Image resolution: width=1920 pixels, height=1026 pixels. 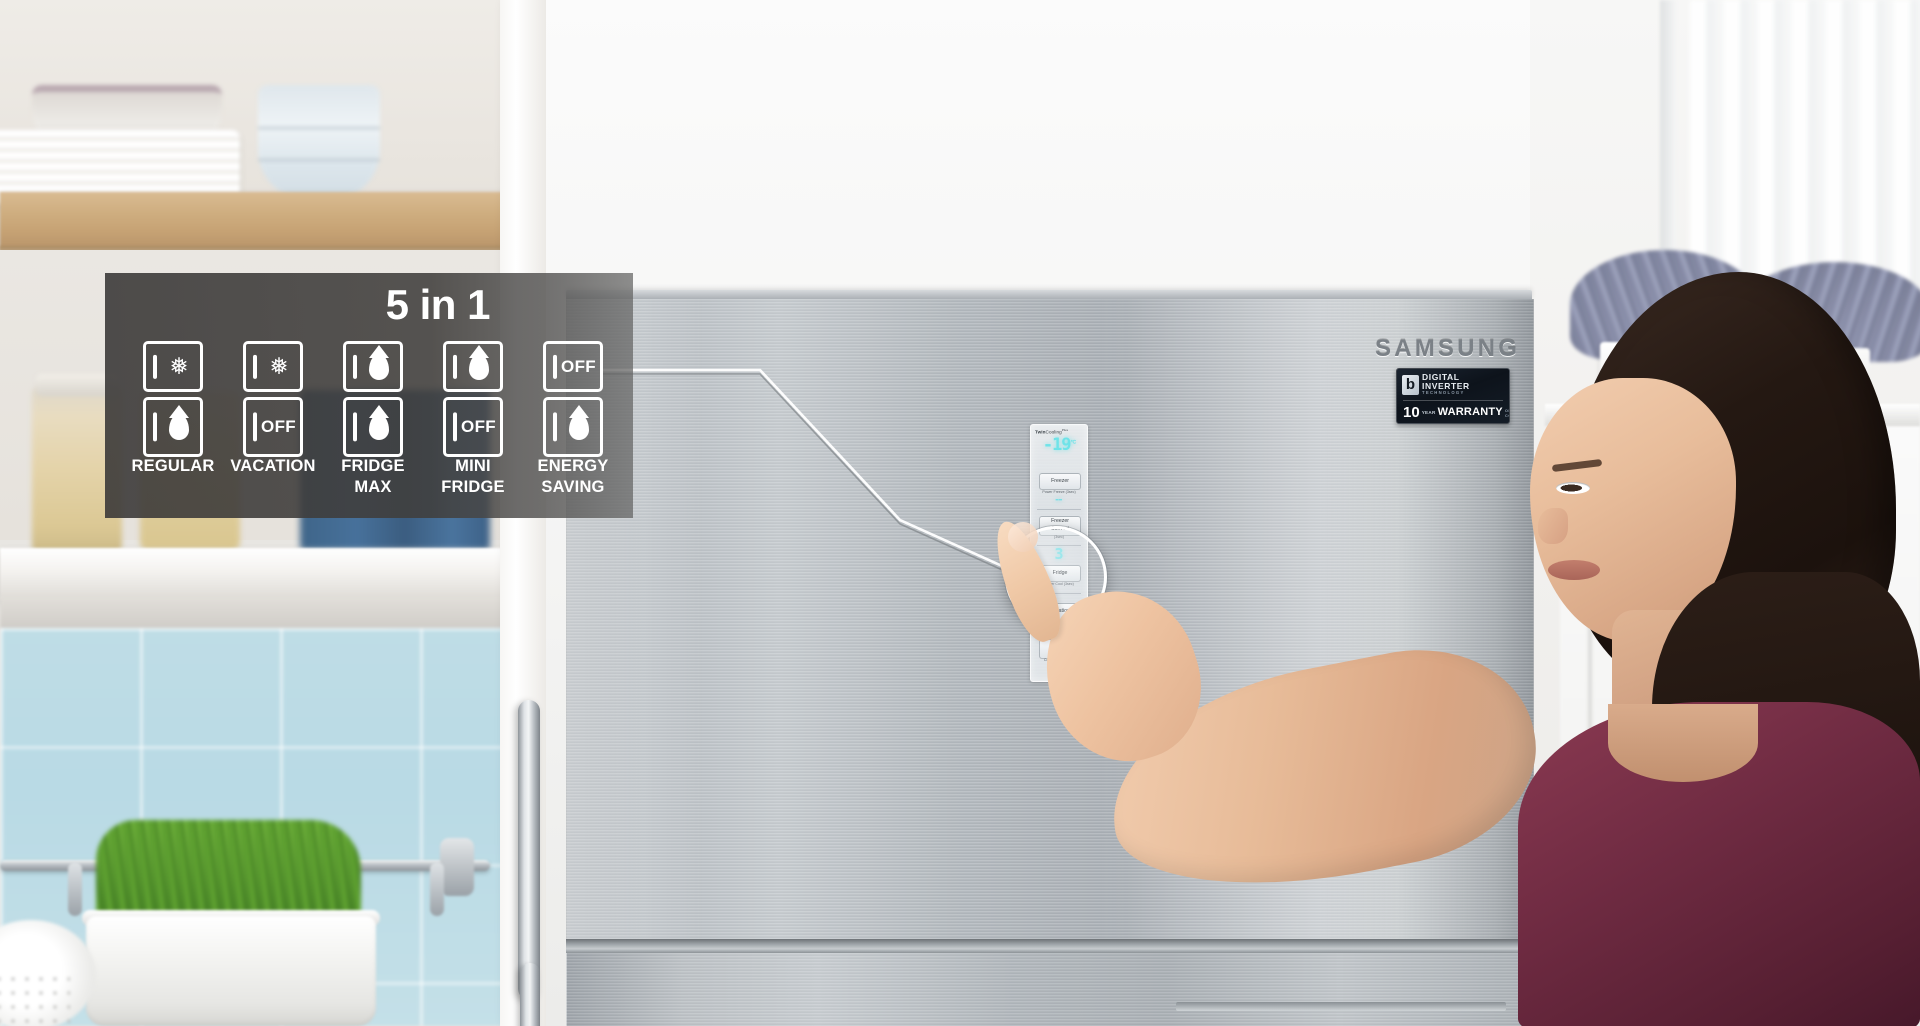 What do you see at coordinates (1553, 526) in the screenshot?
I see `nose` at bounding box center [1553, 526].